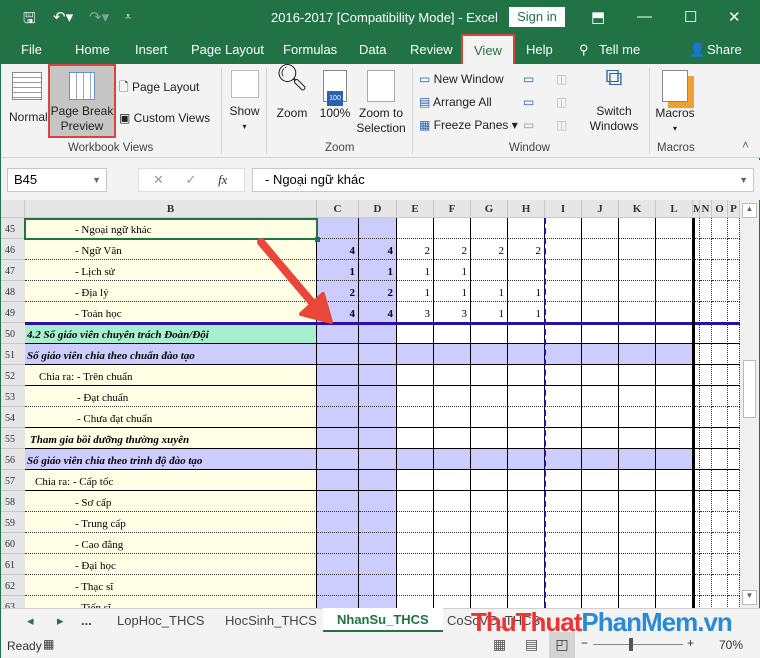  Describe the element at coordinates (335, 95) in the screenshot. I see `zoom-100-button: 100 100%` at that location.